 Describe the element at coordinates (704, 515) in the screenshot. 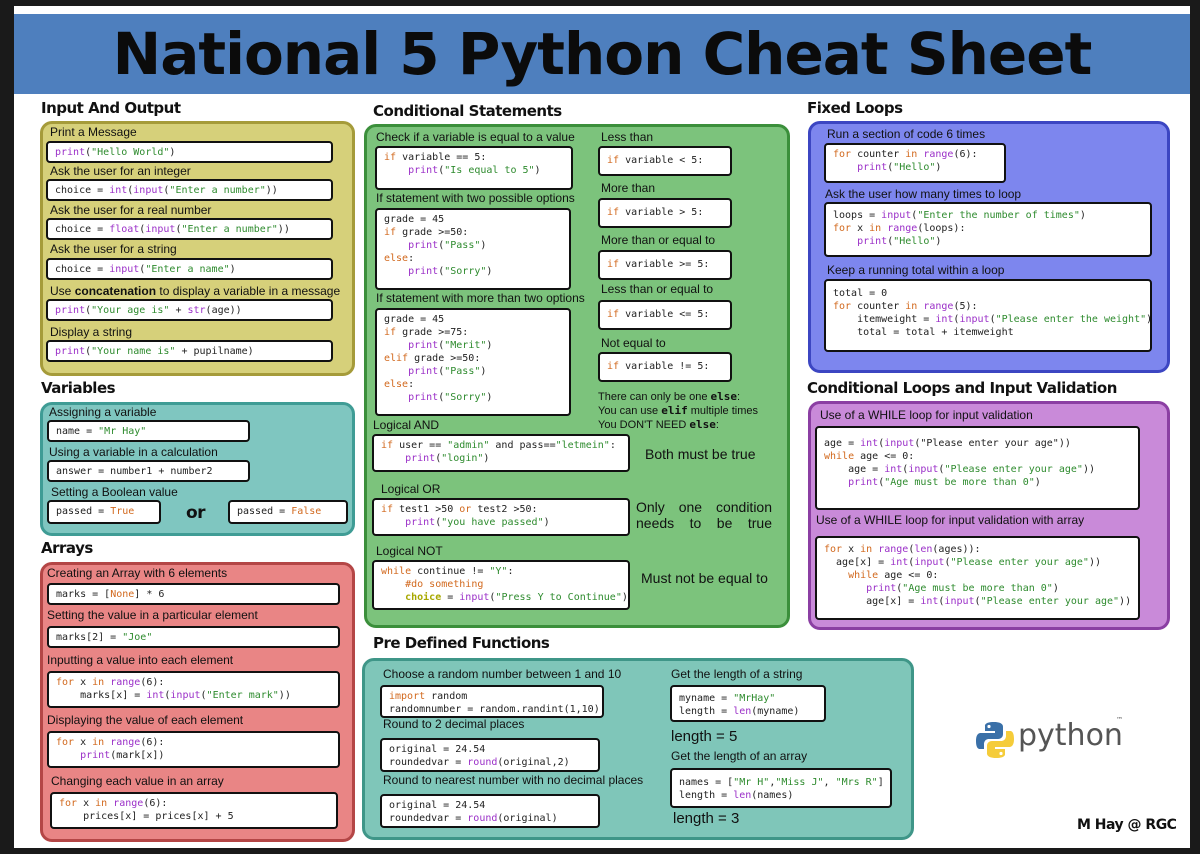

I see `cond-or-desc: Only one condition needs to be true` at that location.